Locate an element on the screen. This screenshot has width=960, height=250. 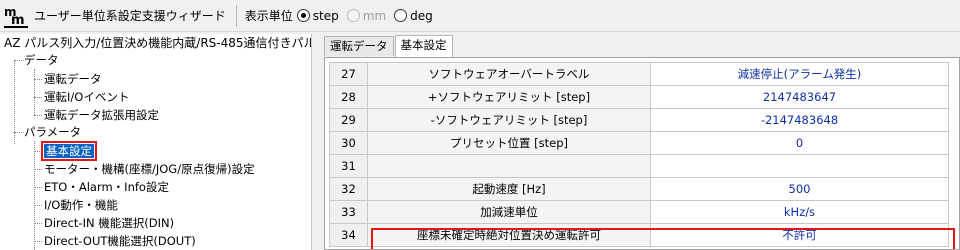
tree-item-direct-in: Direct-IN 機能選択(DIN) is located at coordinates (109, 223).